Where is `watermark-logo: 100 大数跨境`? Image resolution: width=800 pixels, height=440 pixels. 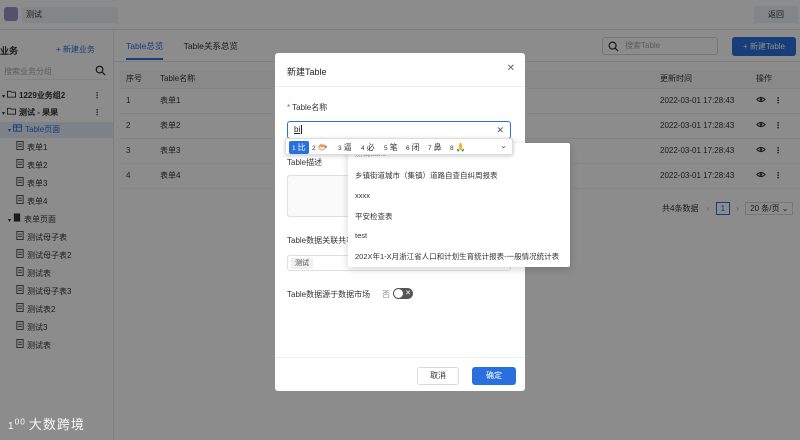
watermark-logo: 100 大数跨境 is located at coordinates (46, 423).